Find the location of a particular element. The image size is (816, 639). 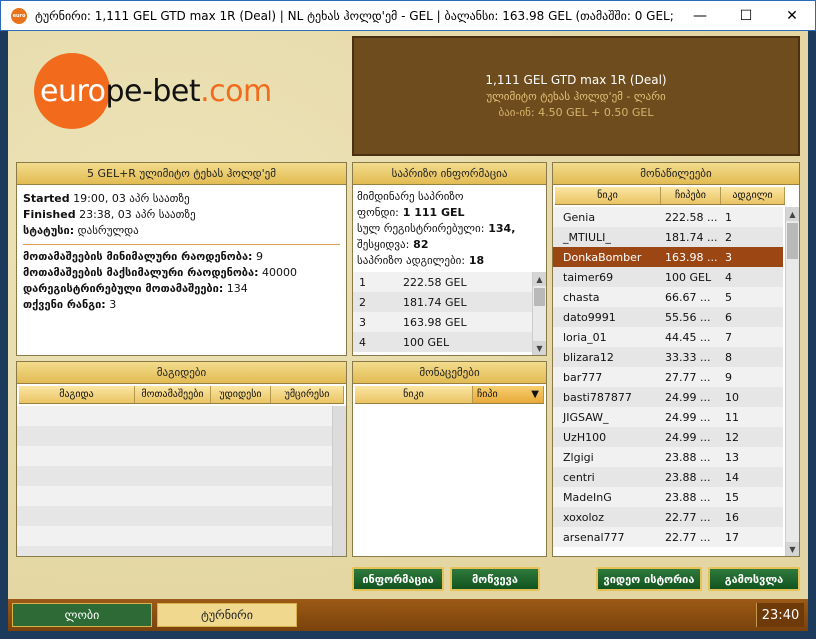

tab-tournament: ტურნირი is located at coordinates (227, 615).